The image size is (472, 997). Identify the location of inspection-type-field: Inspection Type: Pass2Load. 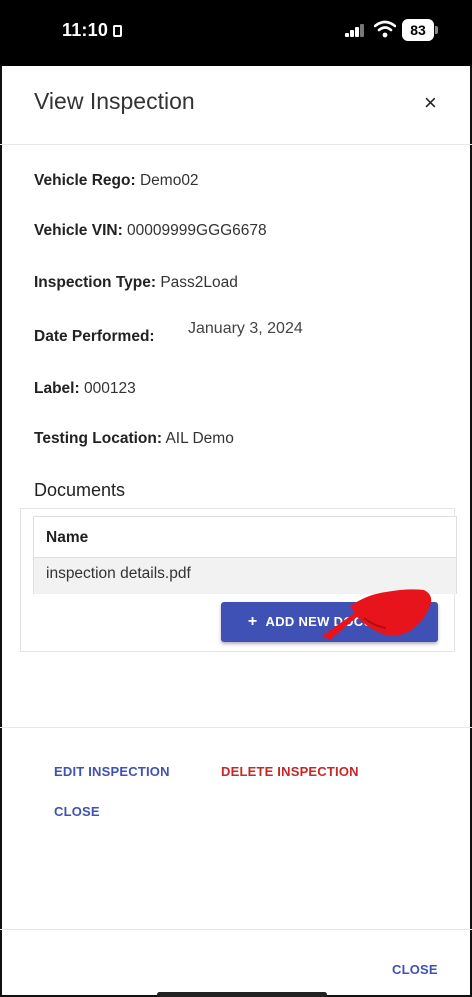
(136, 283).